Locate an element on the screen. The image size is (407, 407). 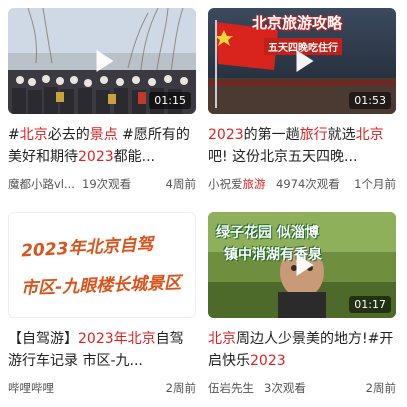
video-meta: 哔哩哔哩 2周前 is located at coordinates (102, 388).